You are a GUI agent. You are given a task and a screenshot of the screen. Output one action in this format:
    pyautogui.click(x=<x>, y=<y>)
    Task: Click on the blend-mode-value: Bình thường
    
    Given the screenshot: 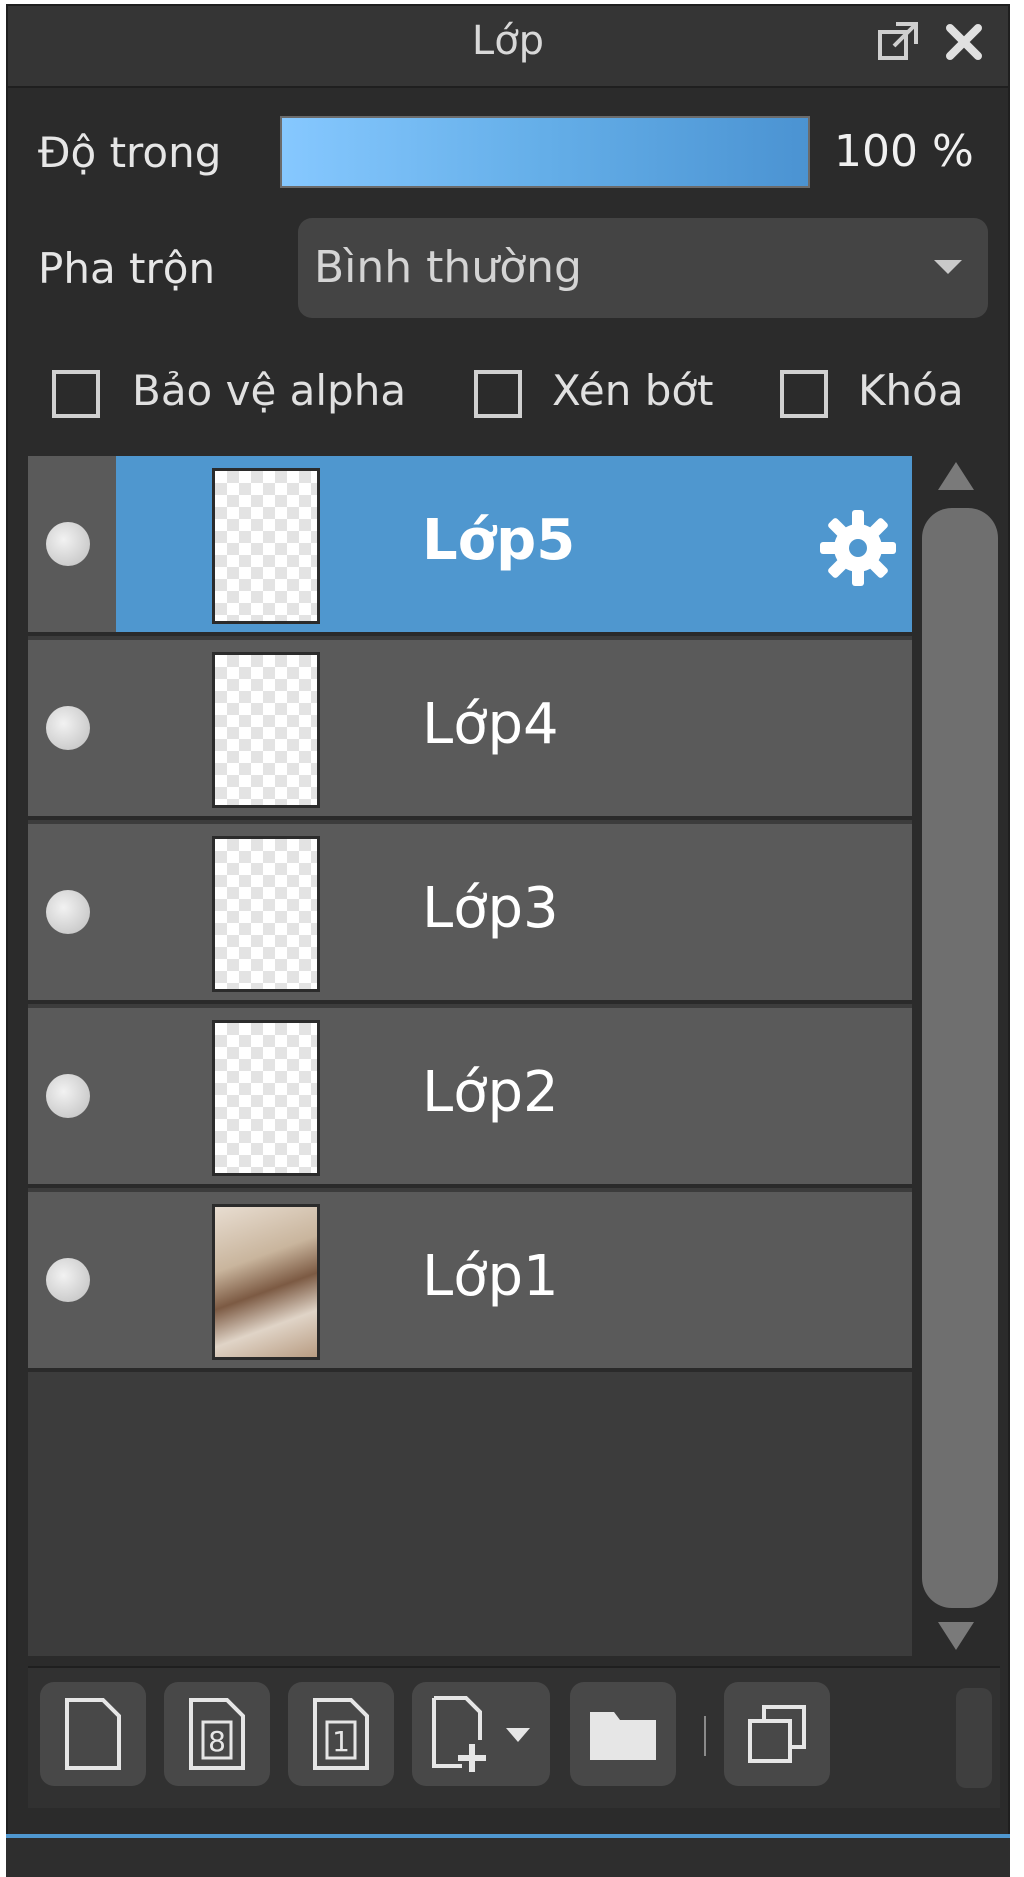 What is the action you would take?
    pyautogui.click(x=448, y=267)
    